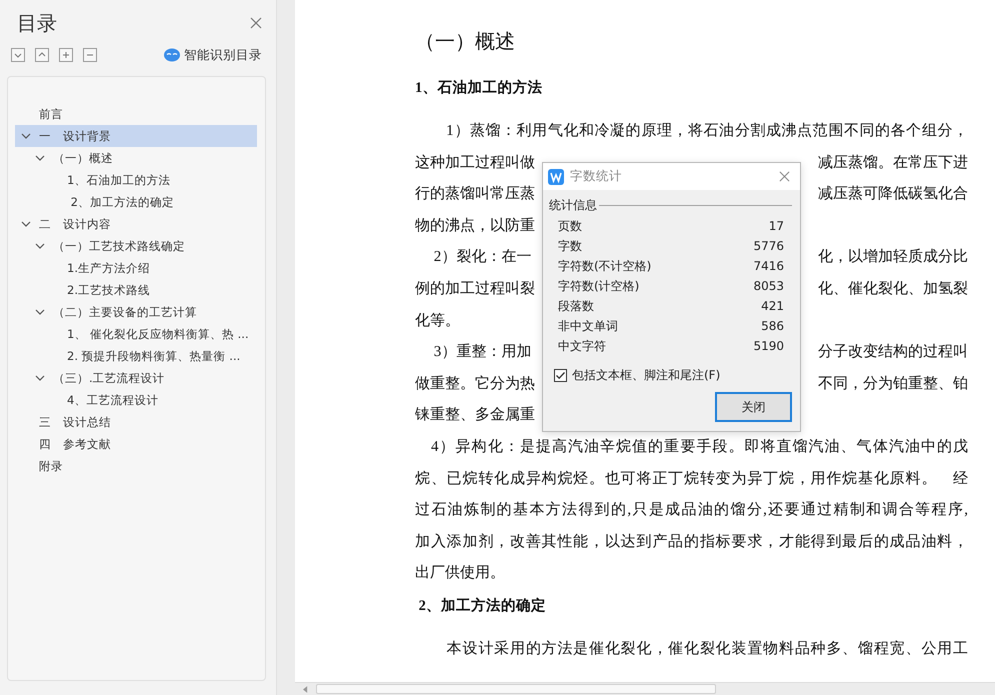 This screenshot has width=995, height=695. What do you see at coordinates (136, 114) in the screenshot?
I see `toc-item: 前言` at bounding box center [136, 114].